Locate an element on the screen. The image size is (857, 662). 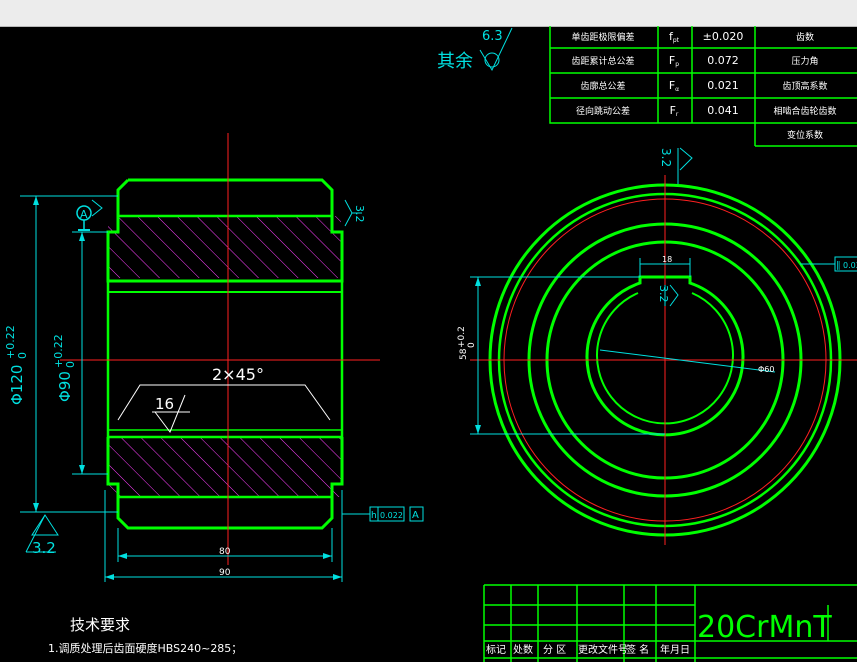
tolerance-value: 0.02 is located at coordinates (850, 265).